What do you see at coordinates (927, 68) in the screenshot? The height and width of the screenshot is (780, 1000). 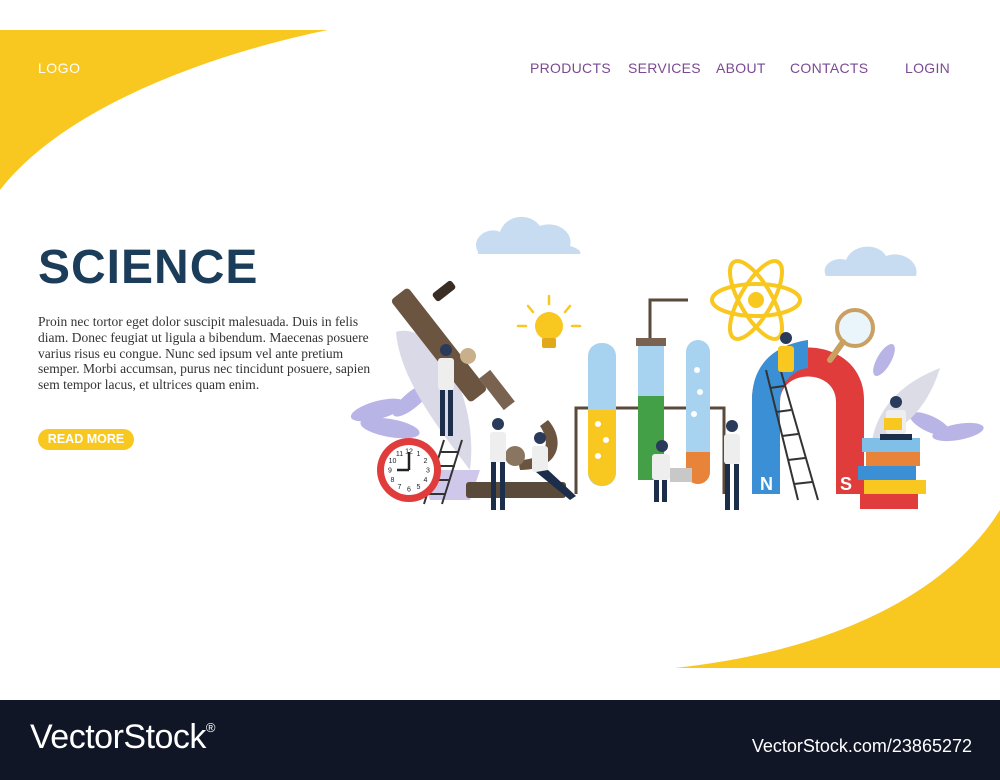 I see `nav-login: LOGIN` at bounding box center [927, 68].